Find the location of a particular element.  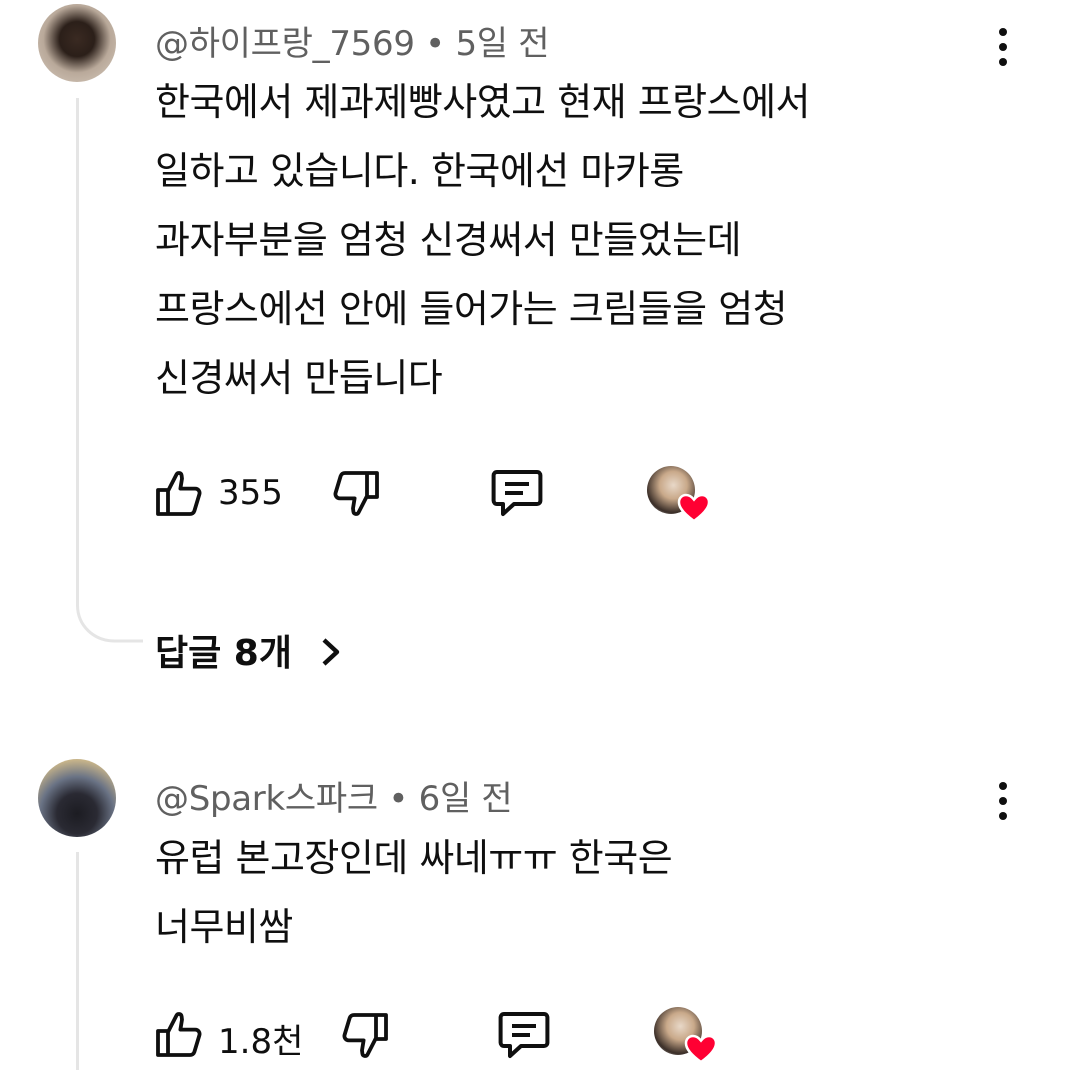

comment-meta: @하이프랑_7569 • 5일 전 is located at coordinates (352, 40).